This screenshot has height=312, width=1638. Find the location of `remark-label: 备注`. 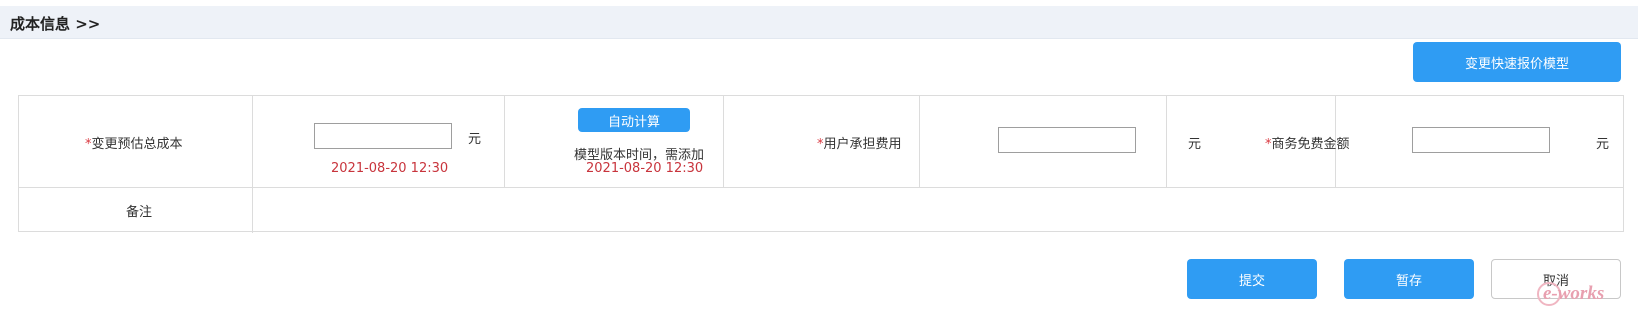

remark-label: 备注 is located at coordinates (139, 212).